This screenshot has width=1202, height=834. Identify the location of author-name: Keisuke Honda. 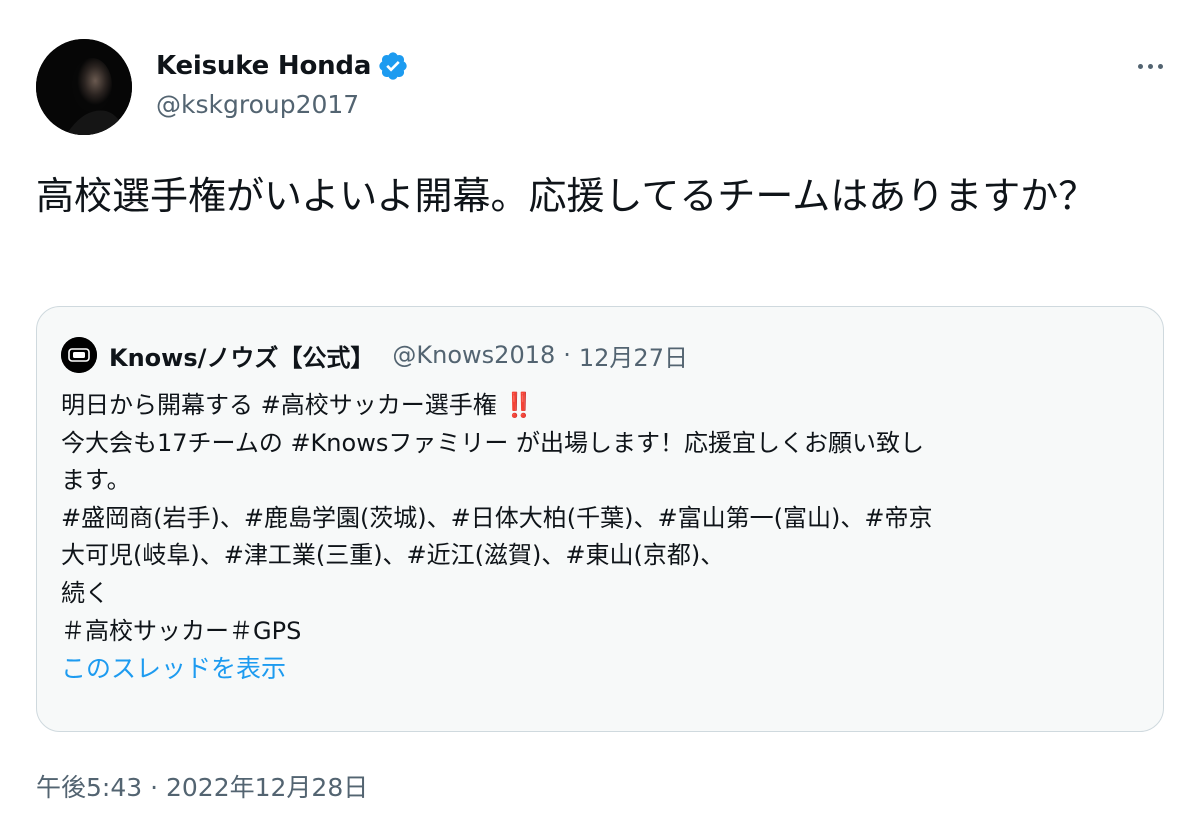
(282, 66).